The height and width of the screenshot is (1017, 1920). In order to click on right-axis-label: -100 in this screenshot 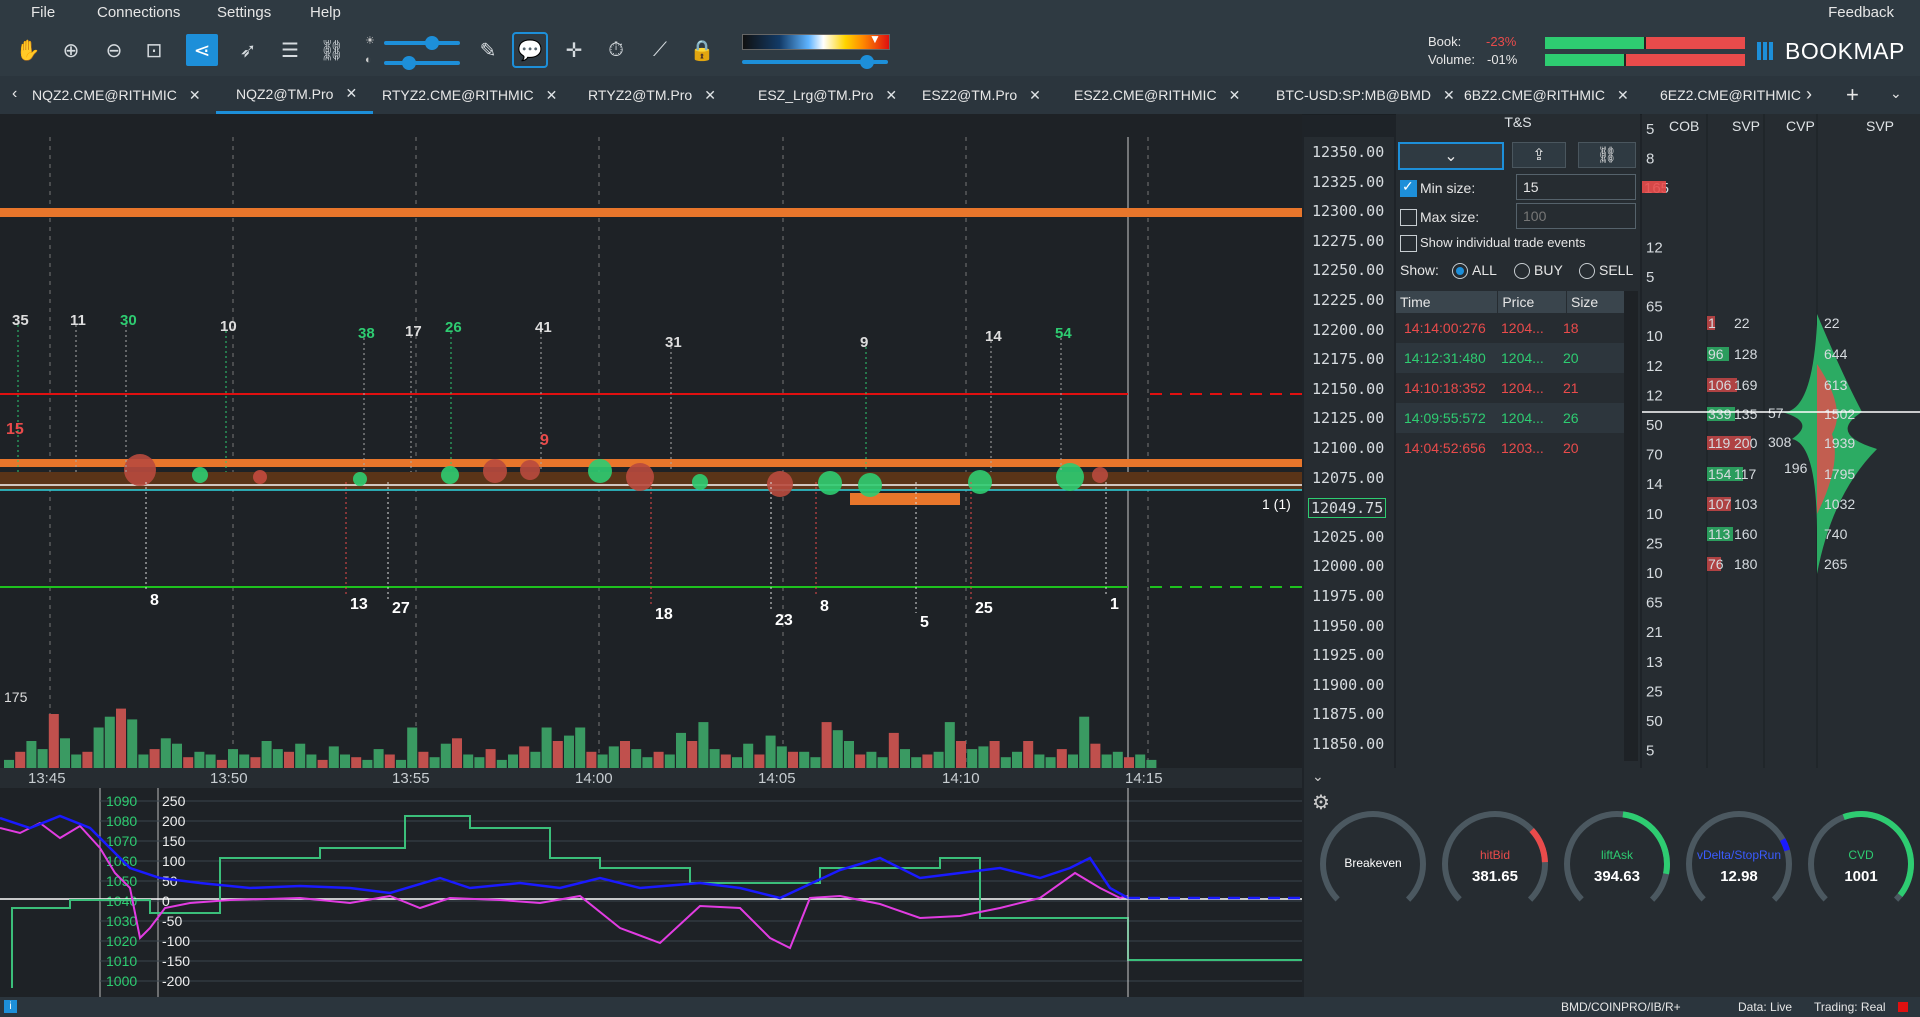, I will do `click(176, 941)`.